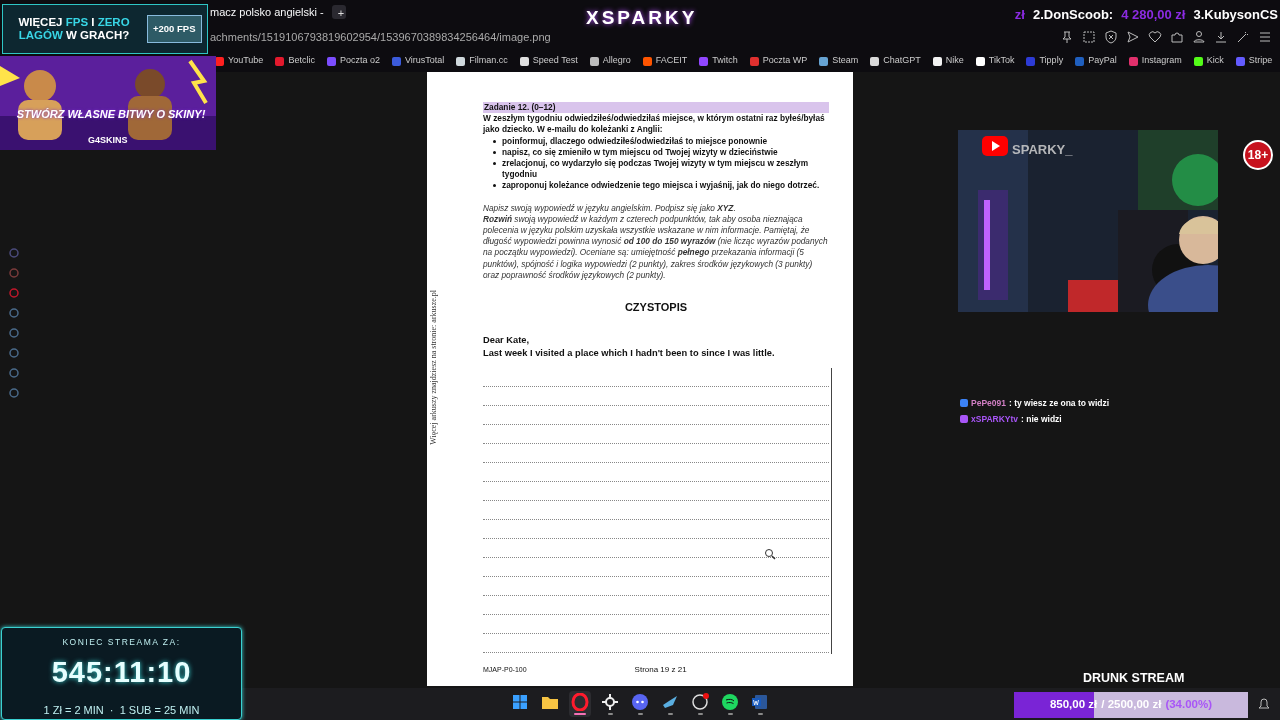 This screenshot has width=1280, height=720. What do you see at coordinates (760, 702) in the screenshot?
I see `document-icon` at bounding box center [760, 702].